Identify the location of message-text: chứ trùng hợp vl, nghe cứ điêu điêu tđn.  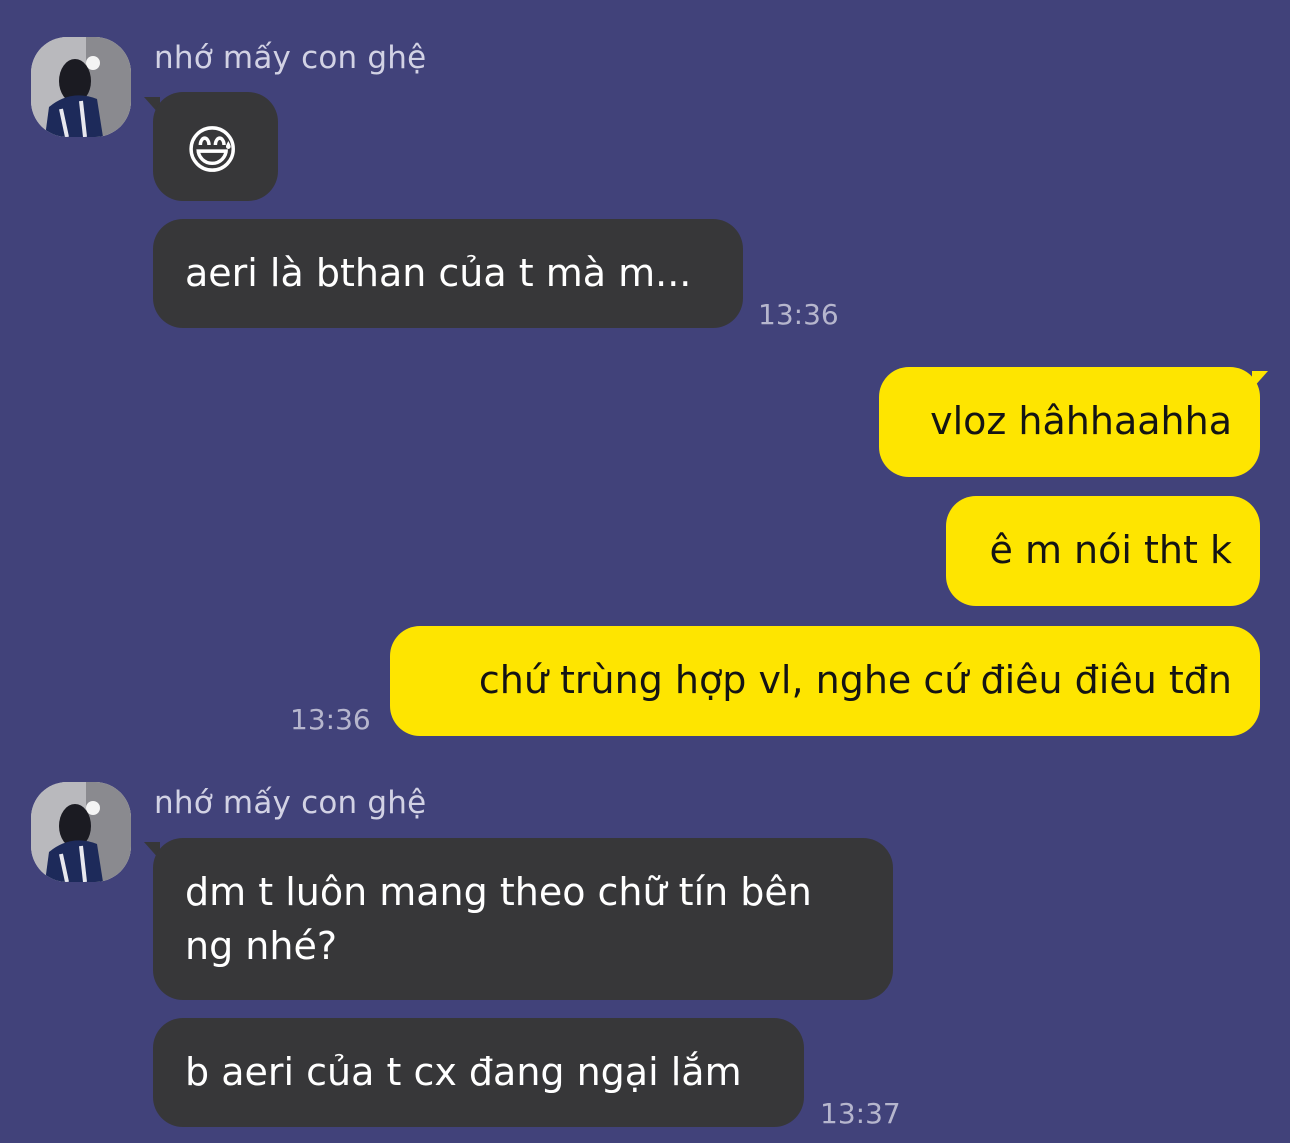
(855, 680).